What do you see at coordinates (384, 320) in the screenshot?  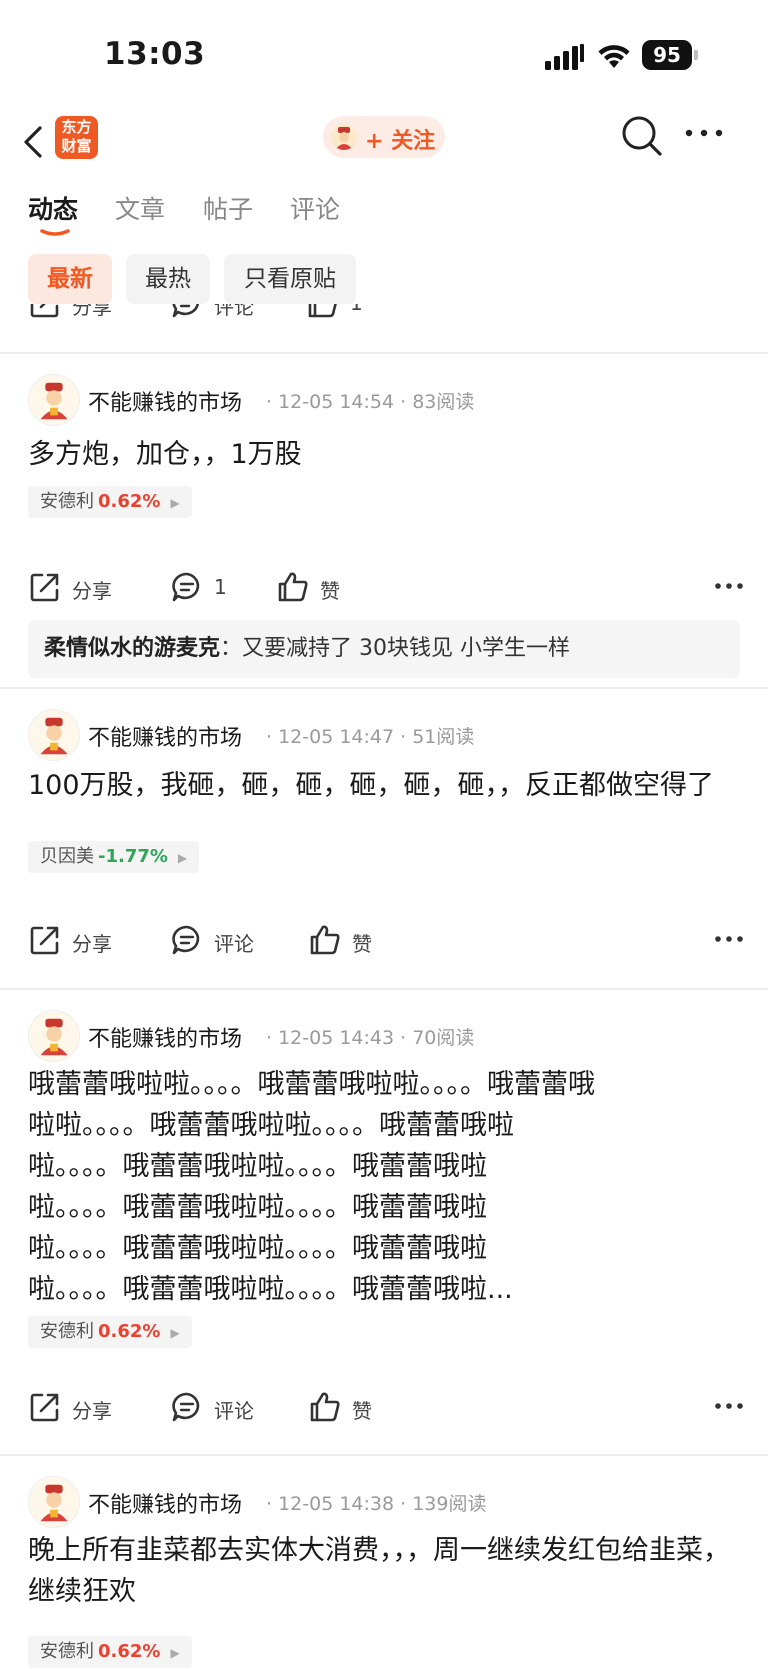 I see `partial-action-row: 分享 评论 1` at bounding box center [384, 320].